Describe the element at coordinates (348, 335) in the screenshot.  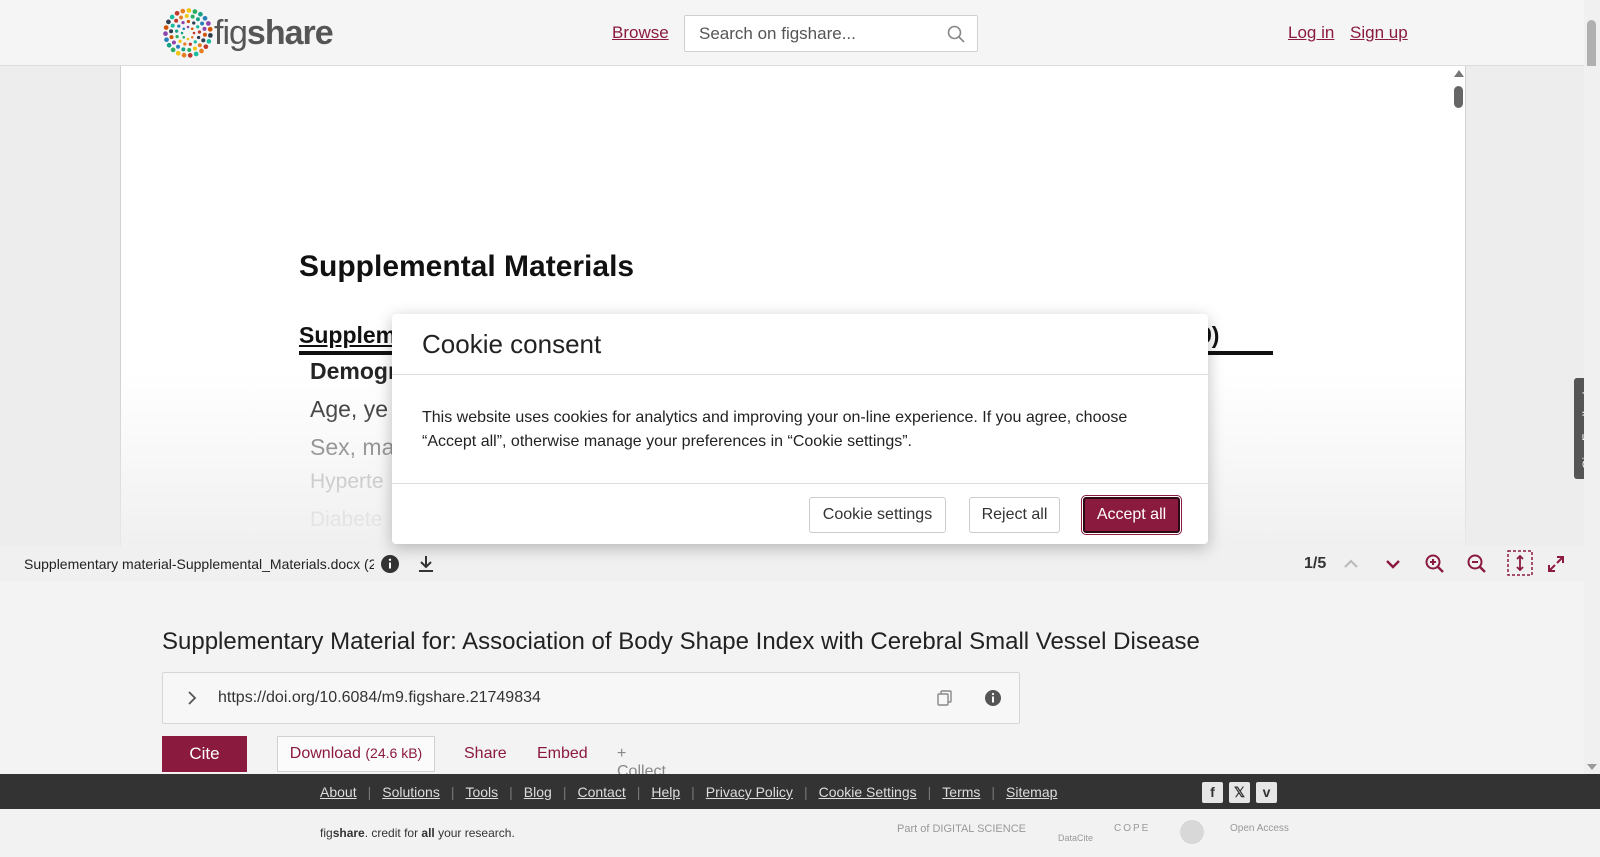
I see `doc-subtitle-left: Supplem` at that location.